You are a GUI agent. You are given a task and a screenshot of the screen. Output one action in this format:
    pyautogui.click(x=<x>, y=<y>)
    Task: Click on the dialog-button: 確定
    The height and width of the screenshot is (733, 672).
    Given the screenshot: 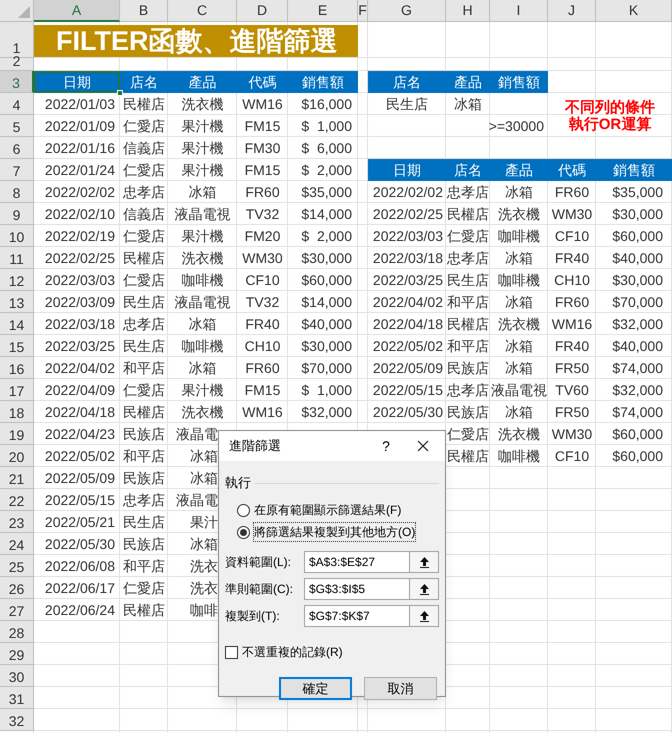 What is the action you would take?
    pyautogui.click(x=315, y=688)
    